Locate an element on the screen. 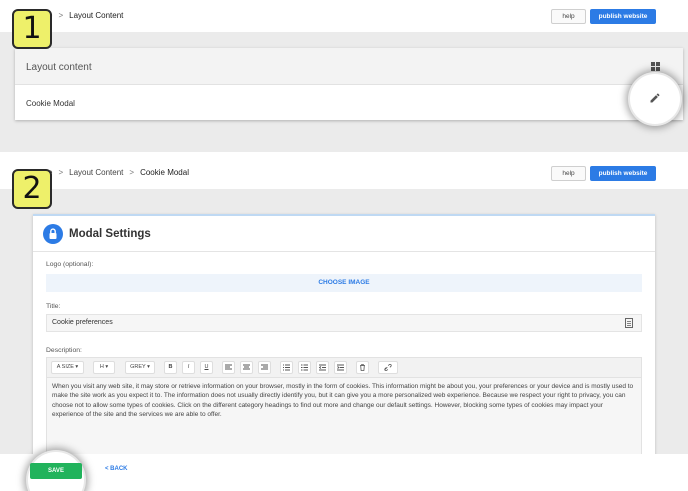  align-right-icon is located at coordinates (264, 367).